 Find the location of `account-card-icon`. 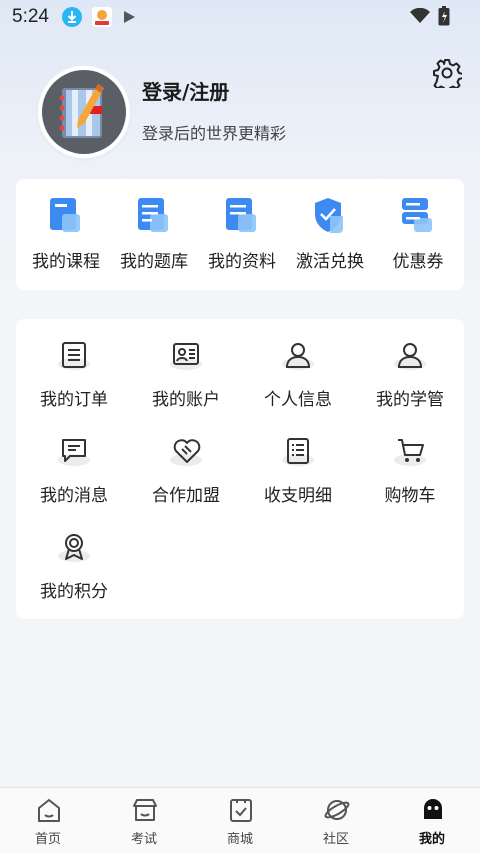

account-card-icon is located at coordinates (186, 358).